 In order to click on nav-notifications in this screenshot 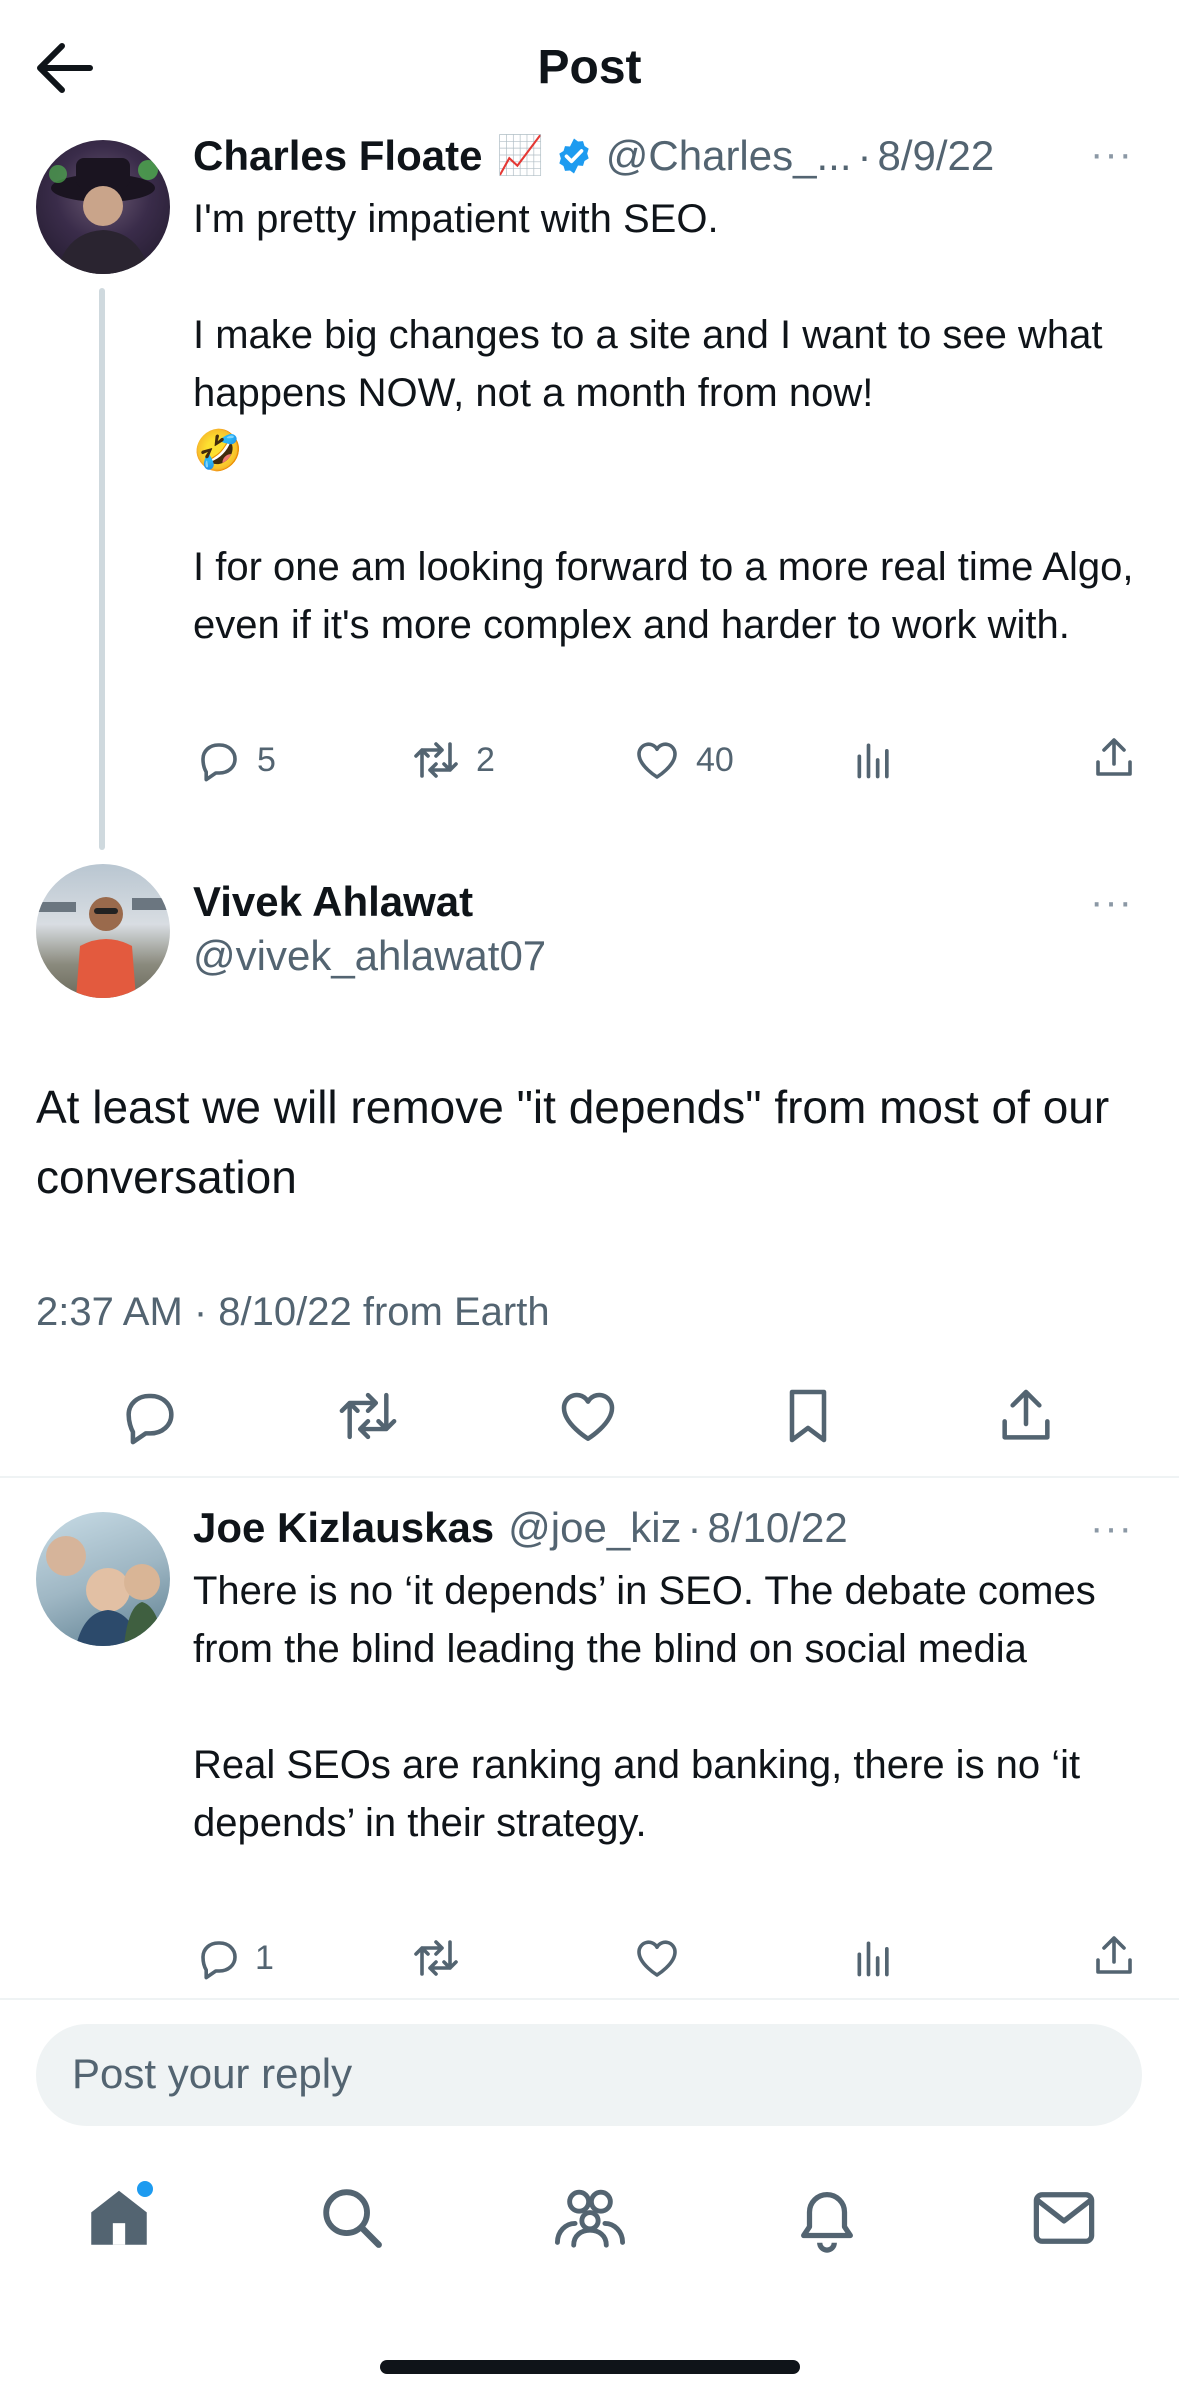, I will do `click(827, 2220)`.